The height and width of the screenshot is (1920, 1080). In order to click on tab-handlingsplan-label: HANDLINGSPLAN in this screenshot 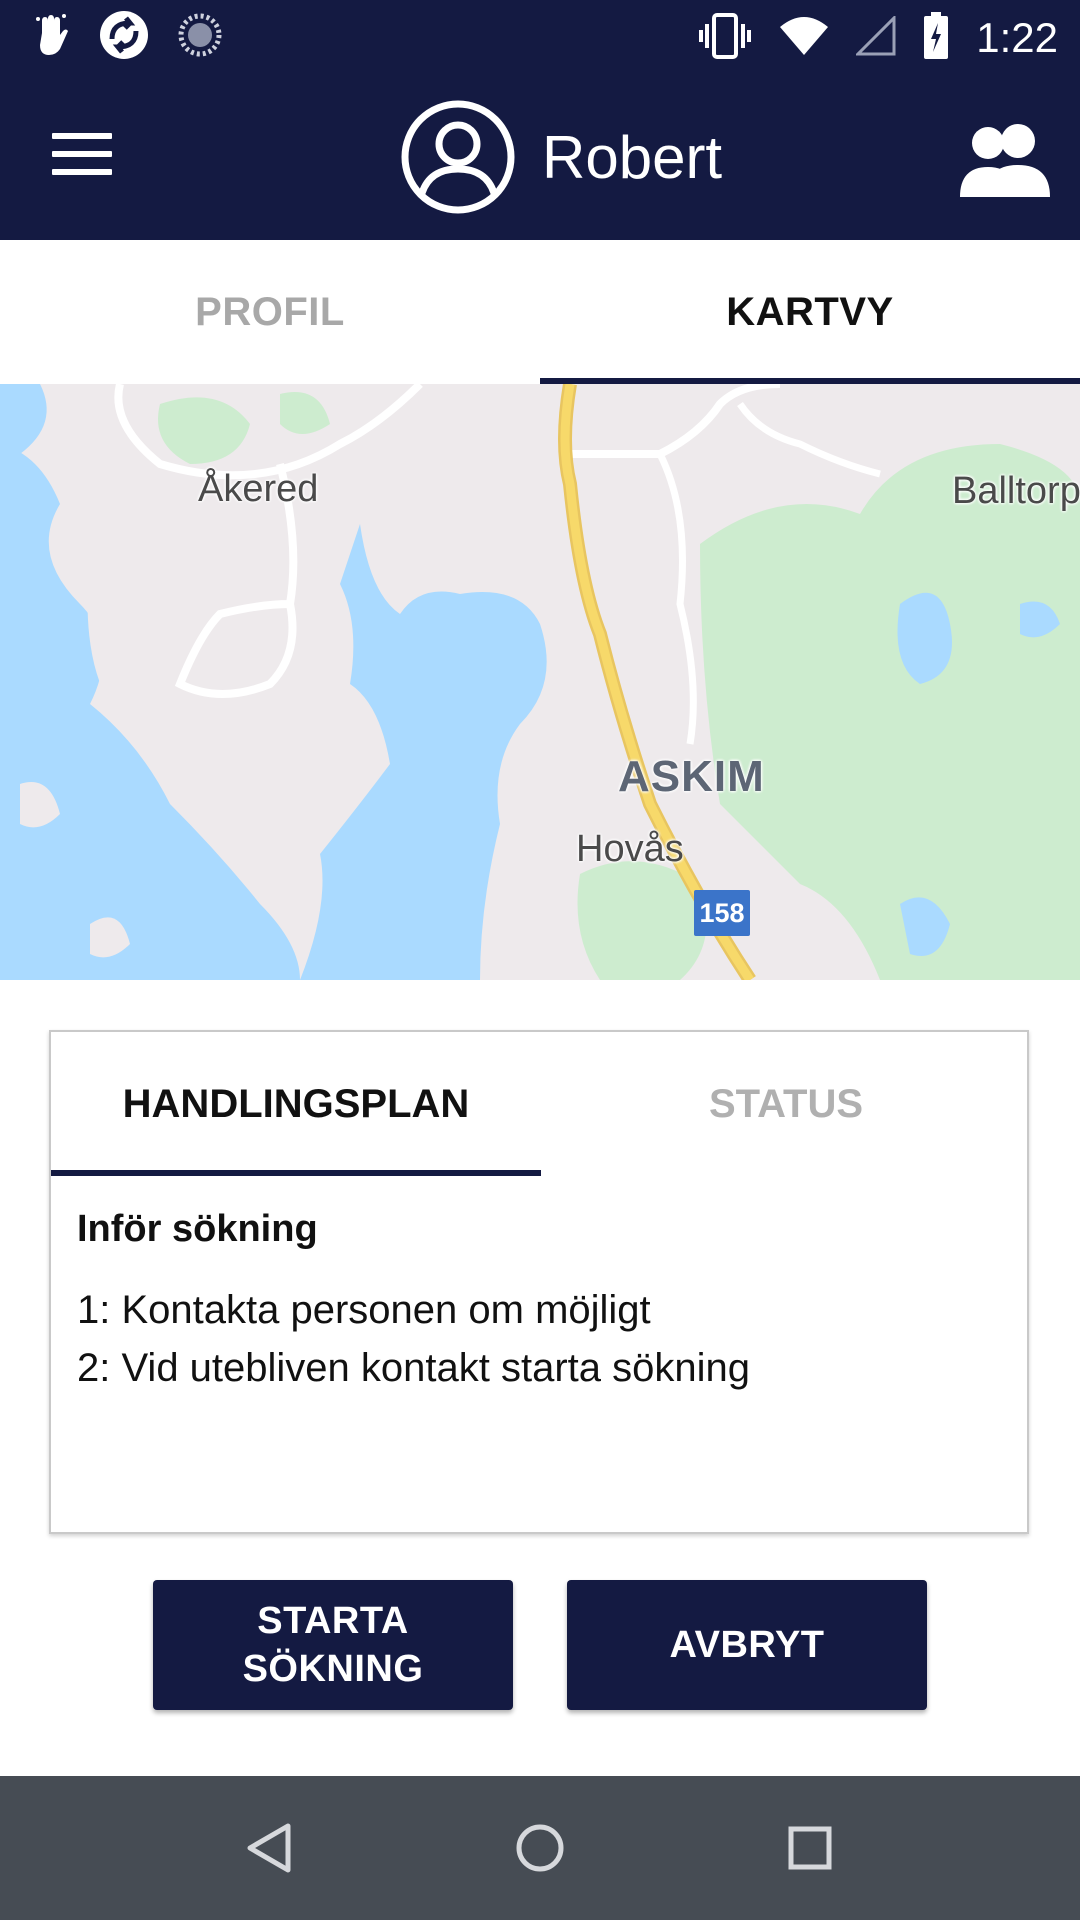, I will do `click(296, 1103)`.